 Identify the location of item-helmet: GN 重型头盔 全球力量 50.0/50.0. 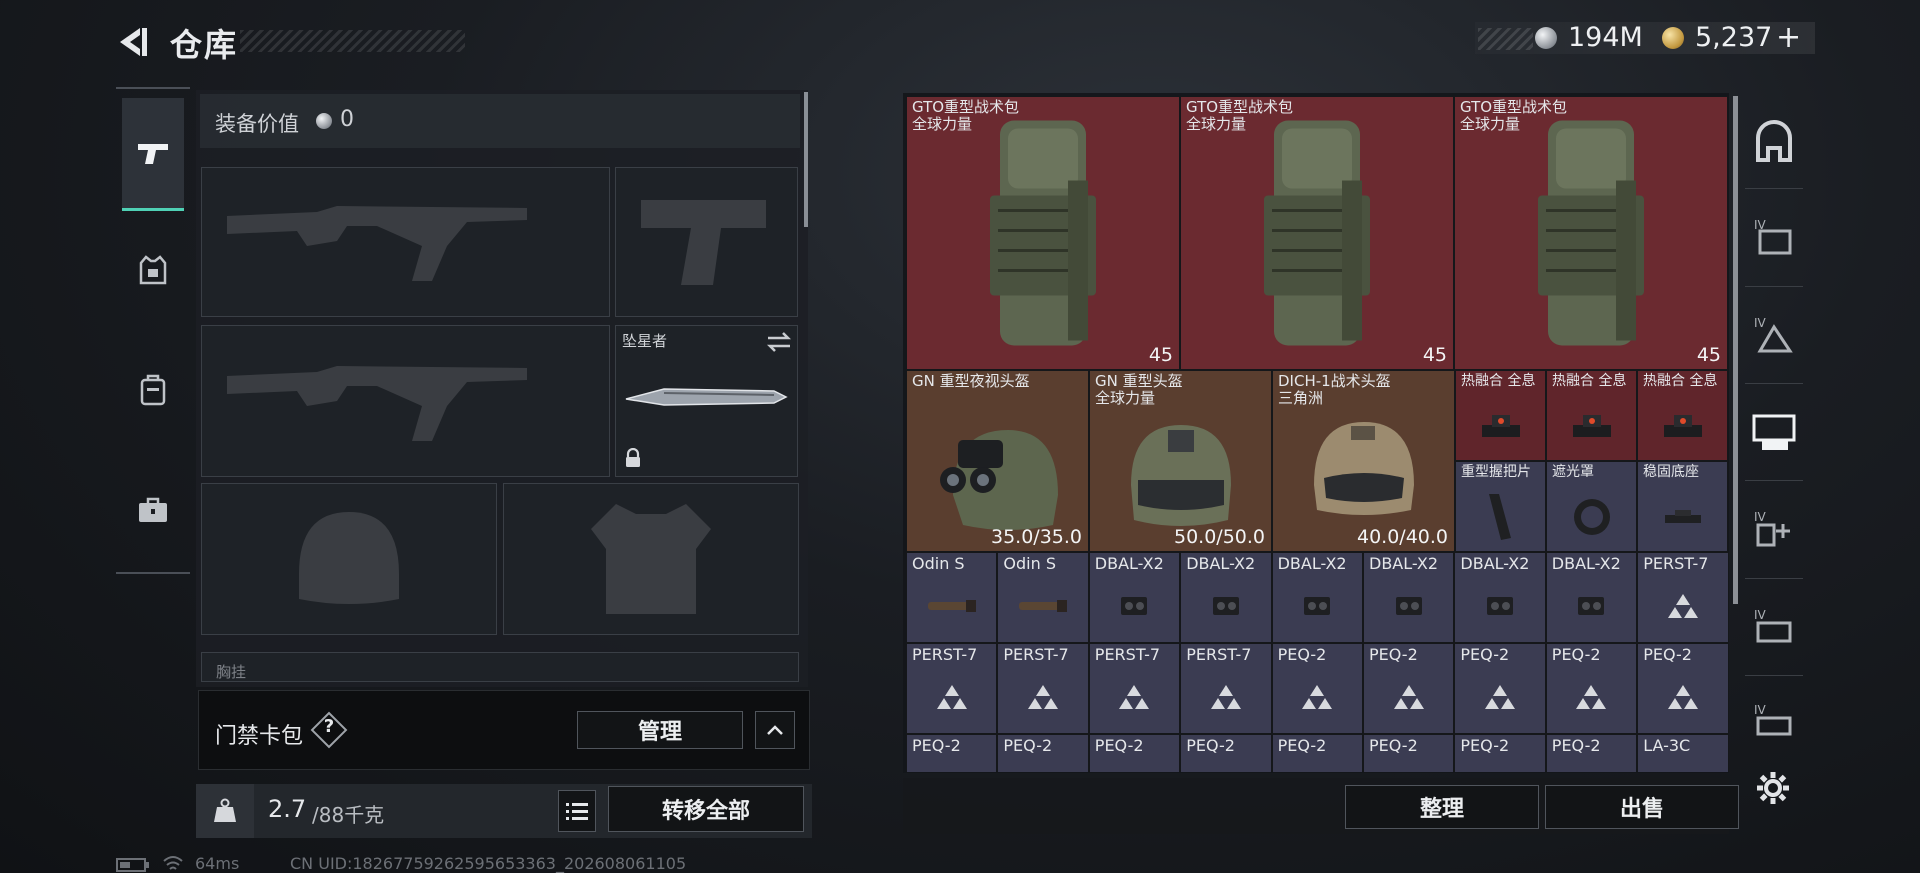
(1180, 461).